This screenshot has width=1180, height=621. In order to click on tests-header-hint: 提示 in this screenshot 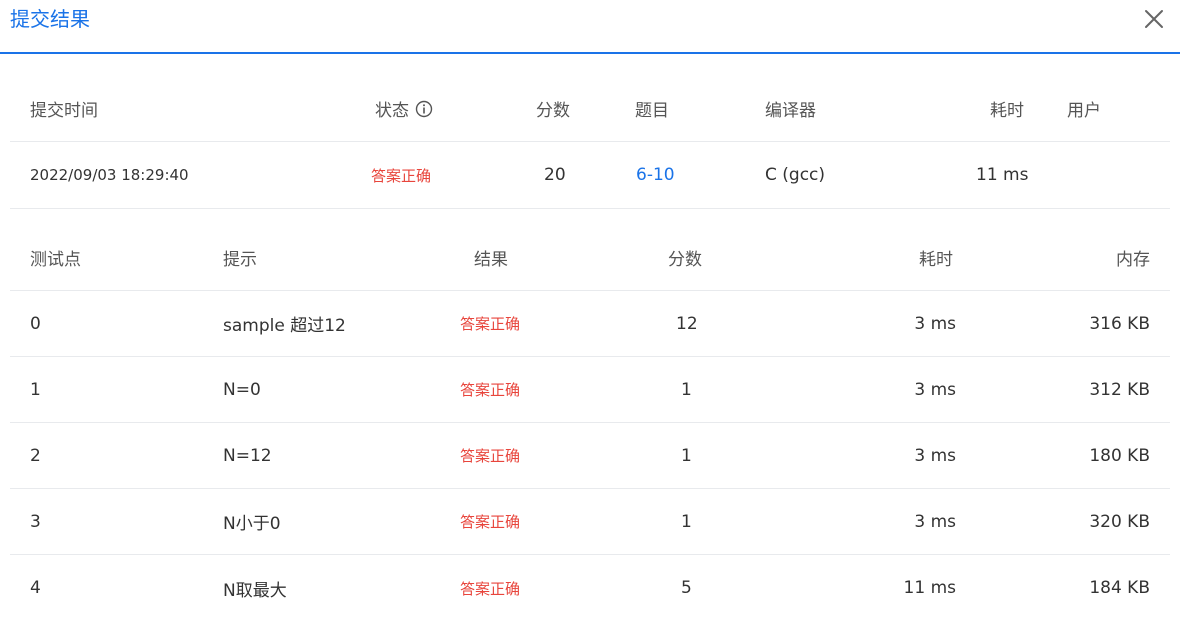, I will do `click(240, 259)`.